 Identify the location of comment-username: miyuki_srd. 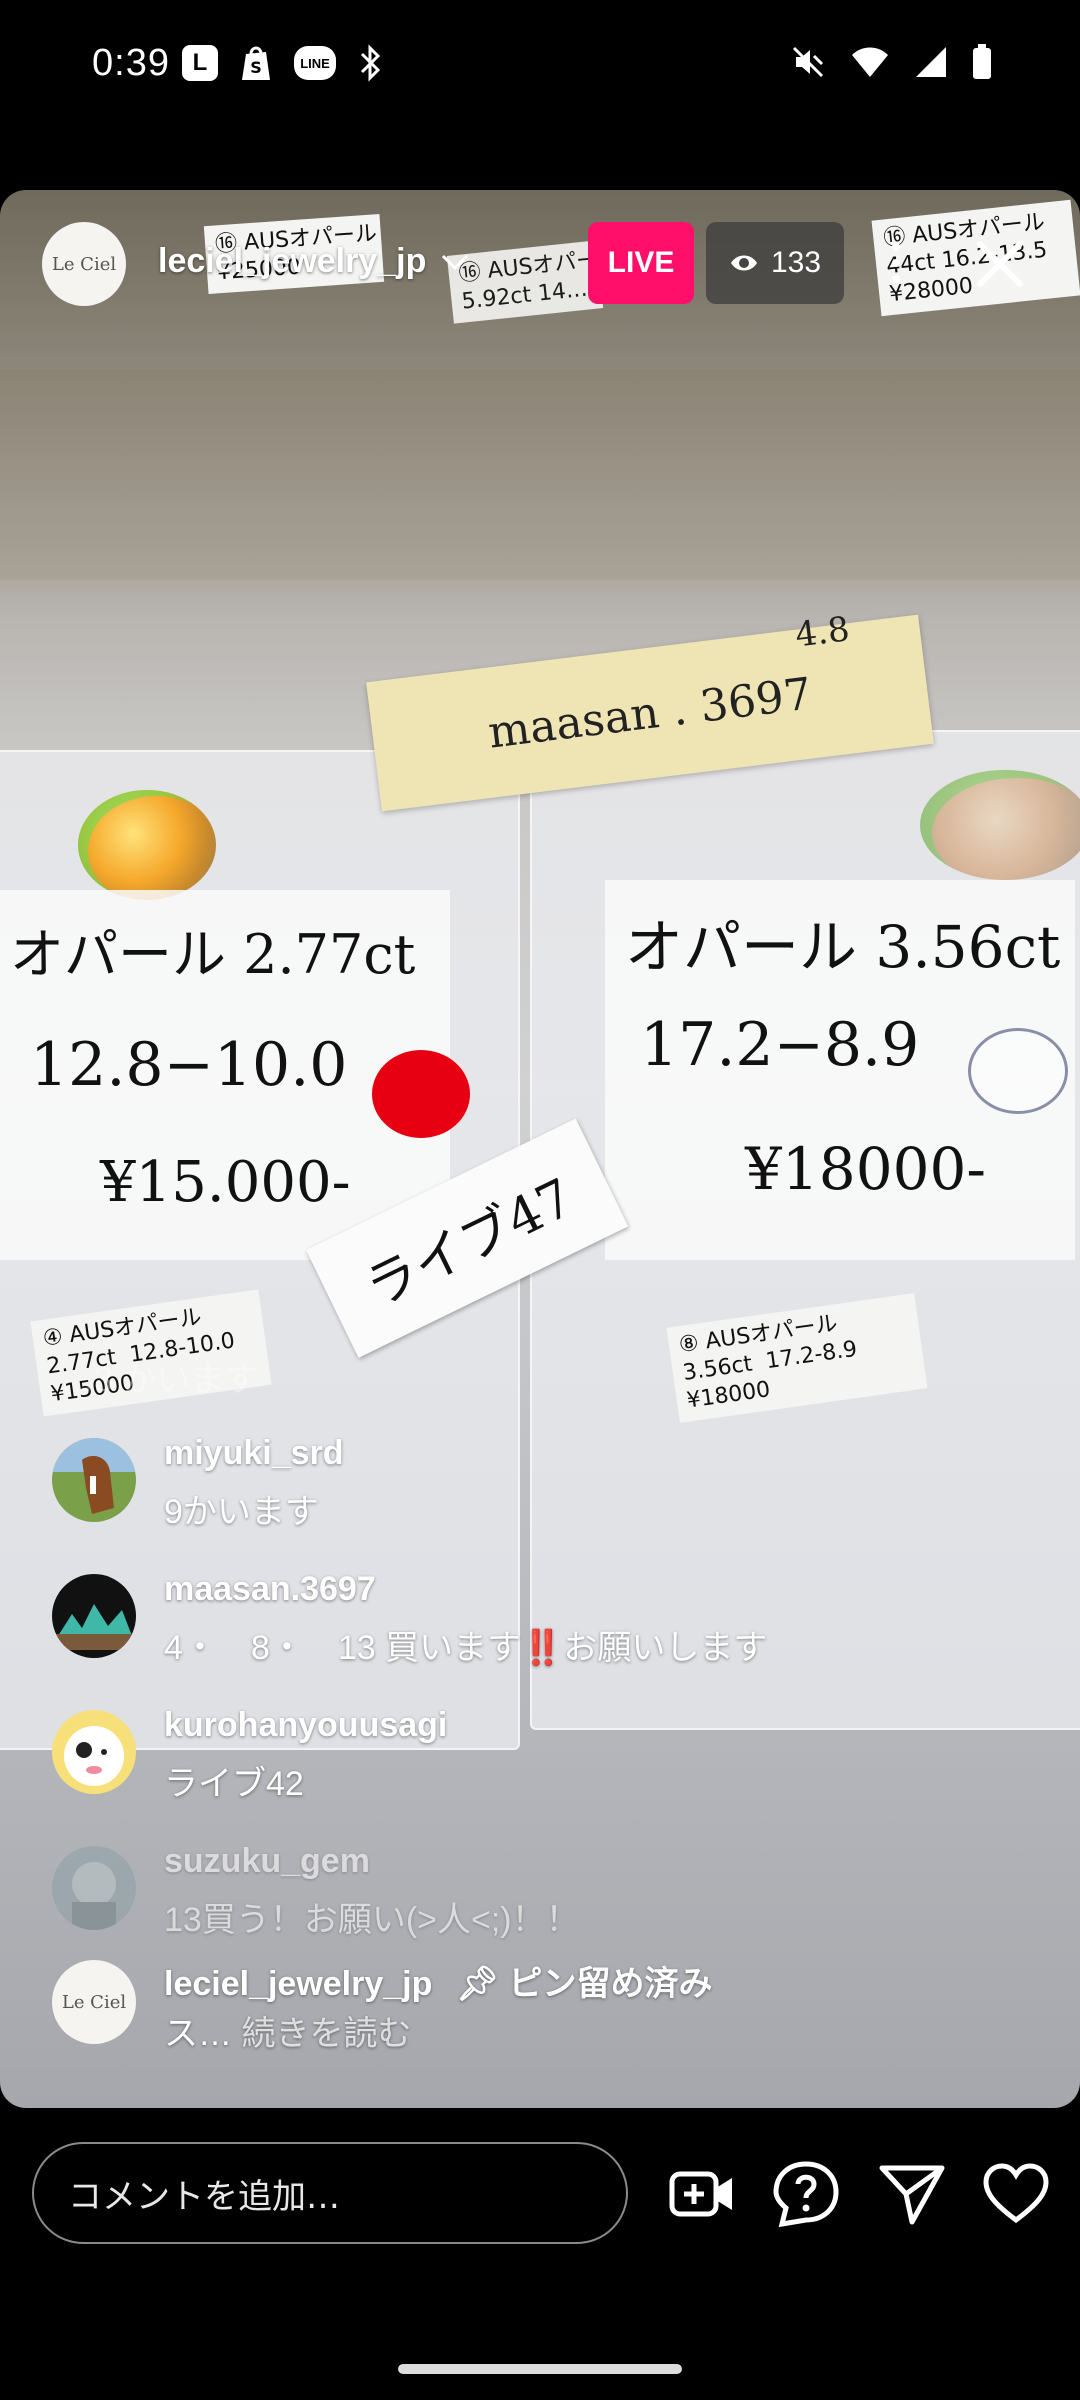
(254, 1453).